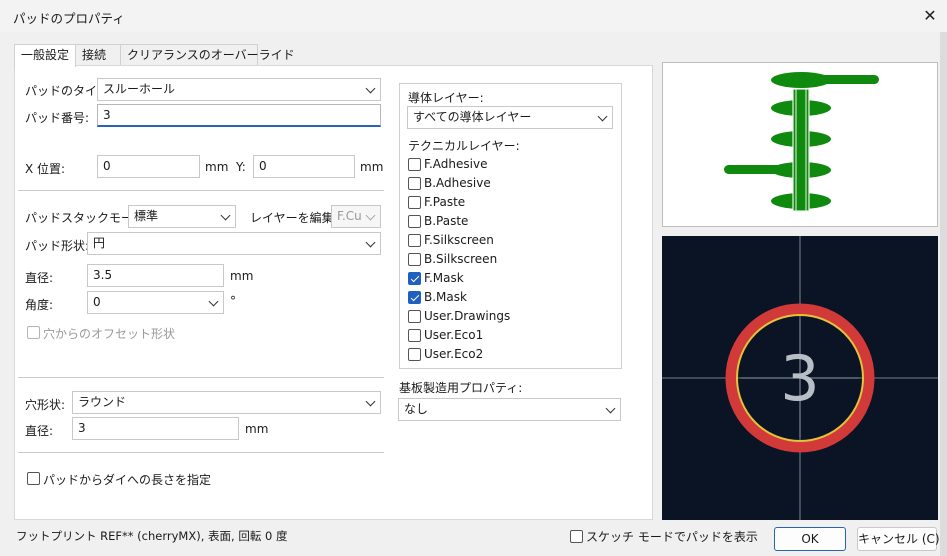 This screenshot has height=556, width=947. What do you see at coordinates (226, 402) in the screenshot?
I see `hole-shape-select: ラウンド` at bounding box center [226, 402].